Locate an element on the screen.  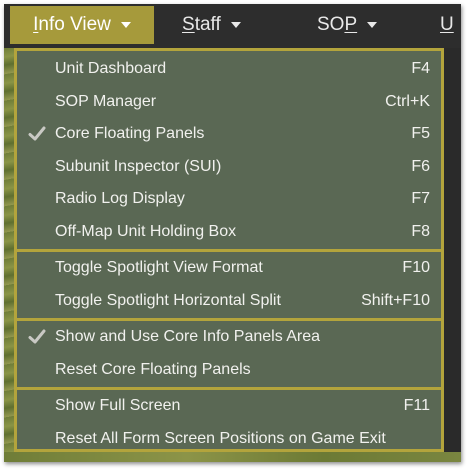
menu-item-toggle-spotlight-view-format: Toggle Spotlight View Format F10 is located at coordinates (229, 268).